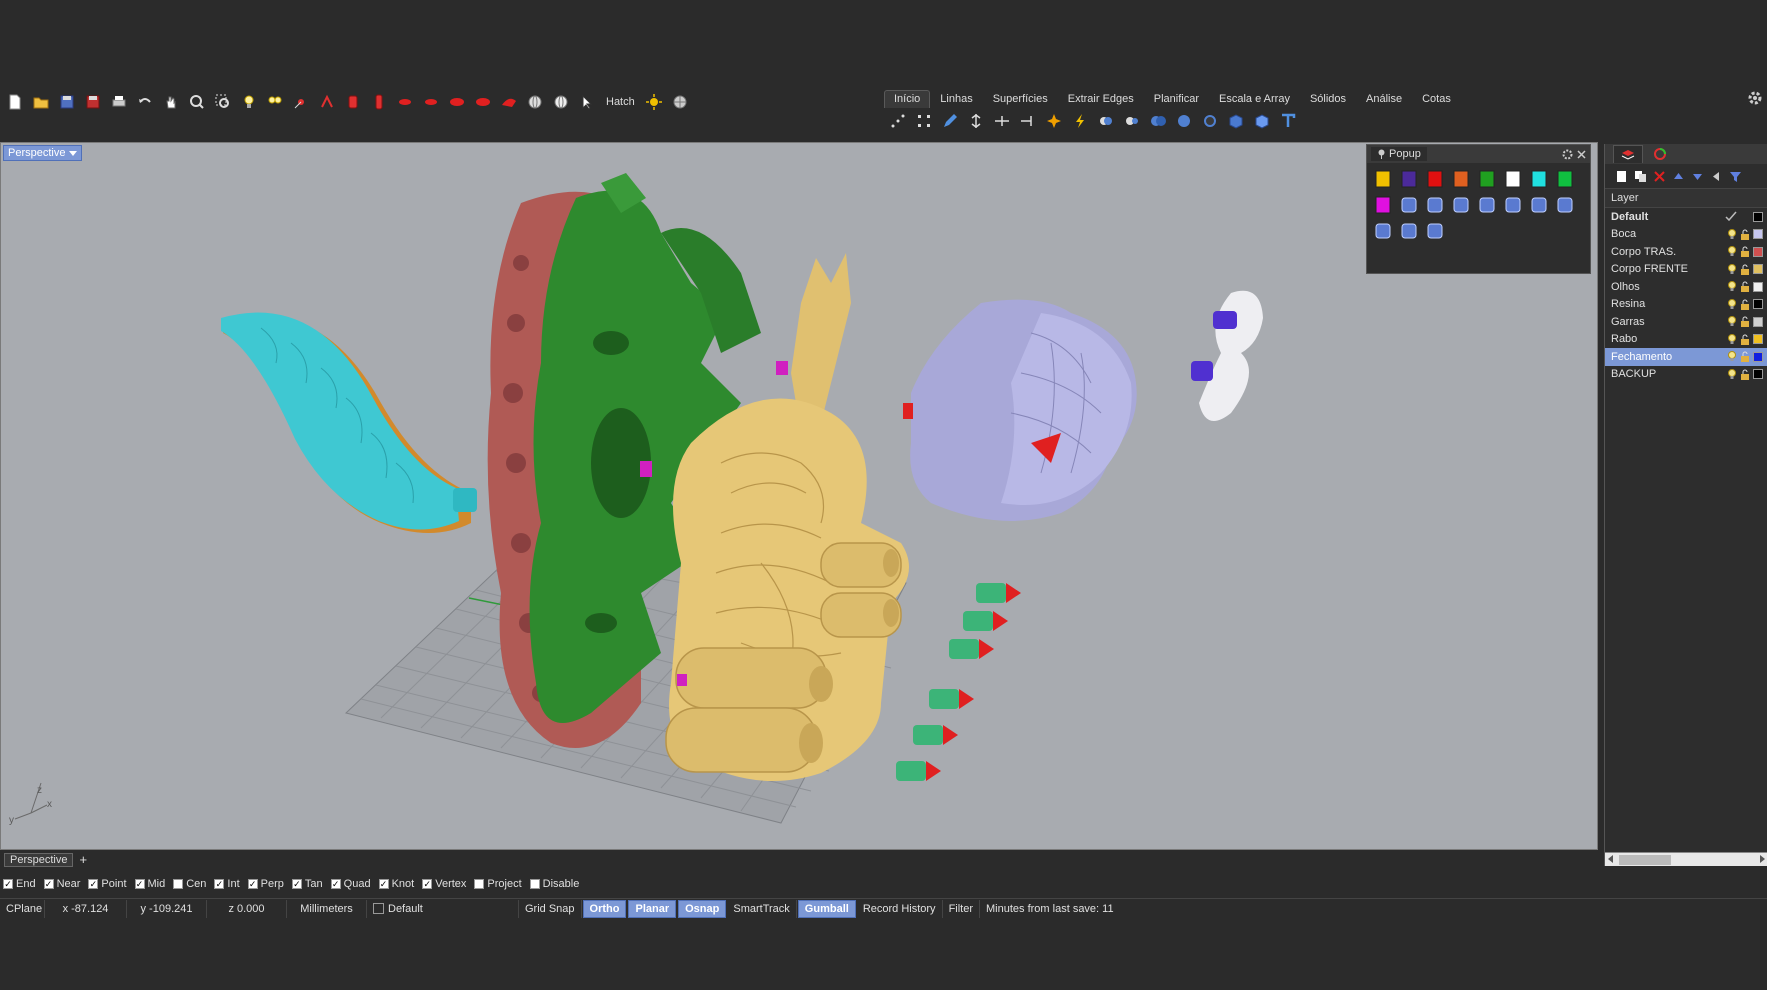 The height and width of the screenshot is (990, 1767). What do you see at coordinates (483, 102) in the screenshot?
I see `lips-4-icon` at bounding box center [483, 102].